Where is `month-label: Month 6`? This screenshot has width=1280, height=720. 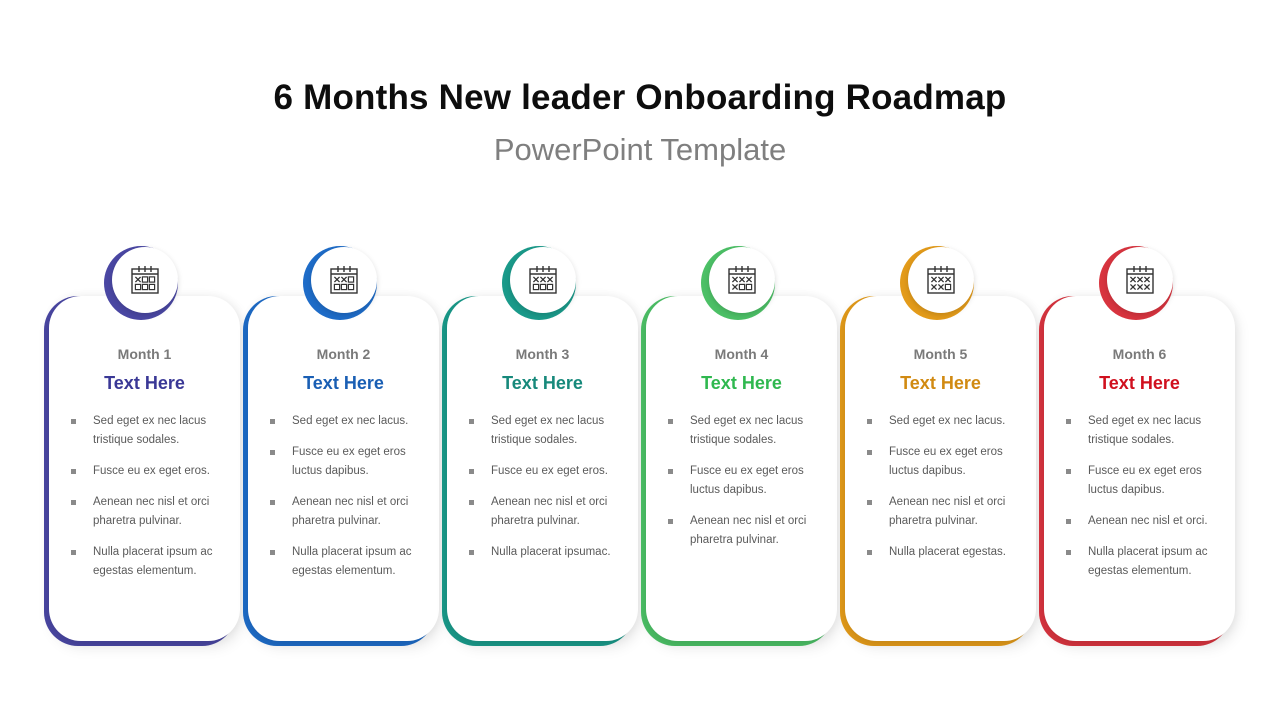
month-label: Month 6 is located at coordinates (1139, 354).